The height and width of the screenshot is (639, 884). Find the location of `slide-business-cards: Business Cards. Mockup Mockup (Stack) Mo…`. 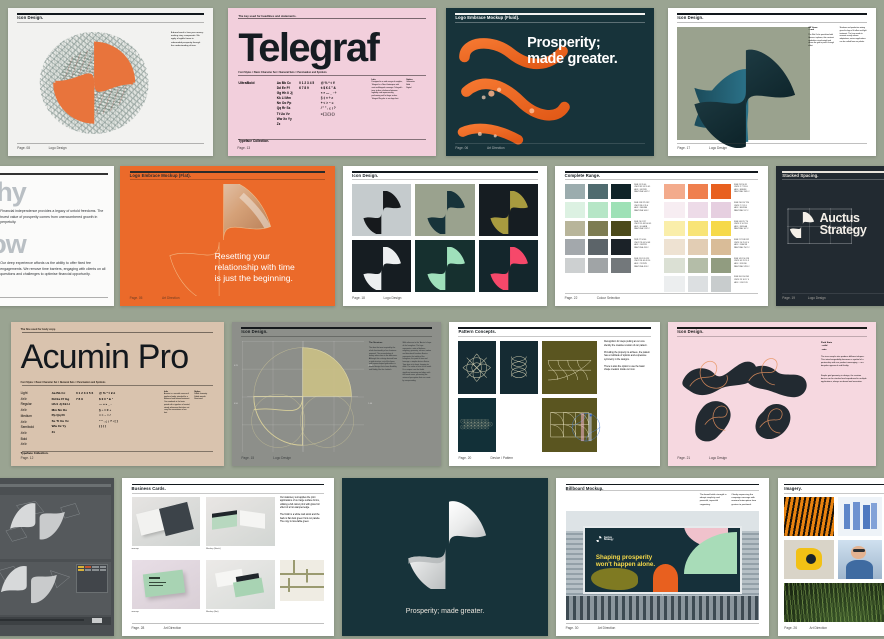

slide-business-cards: Business Cards. Mockup Mockup (Stack) Mo… is located at coordinates (228, 557).